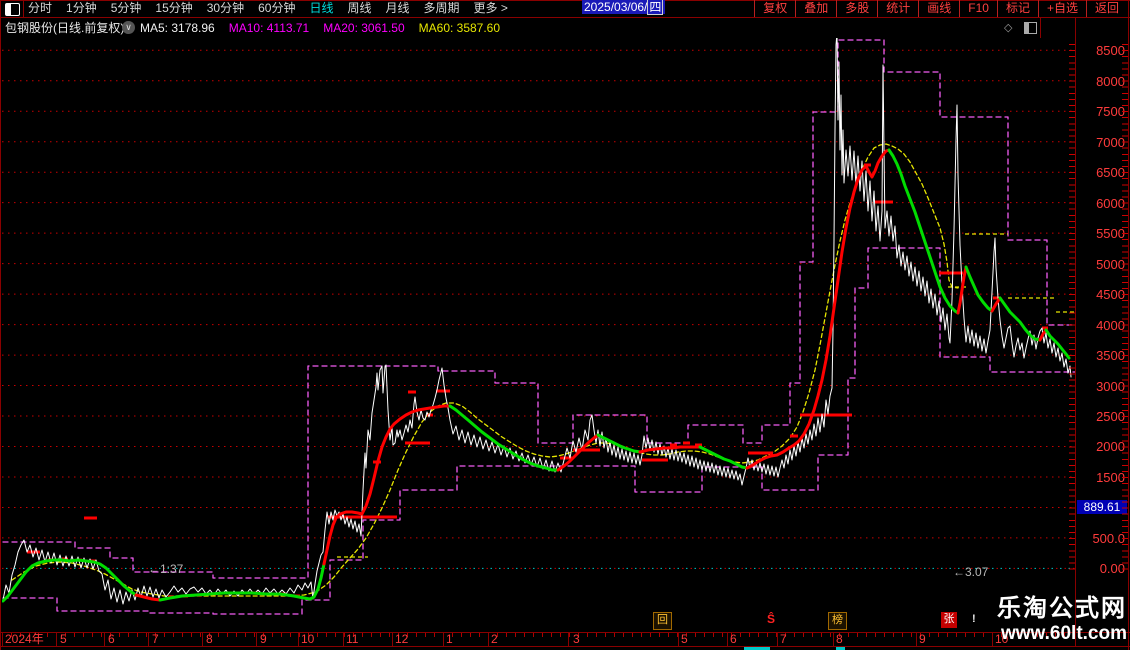  Describe the element at coordinates (491, 8) in the screenshot. I see `period-tab-更多 >: 更多 >` at that location.